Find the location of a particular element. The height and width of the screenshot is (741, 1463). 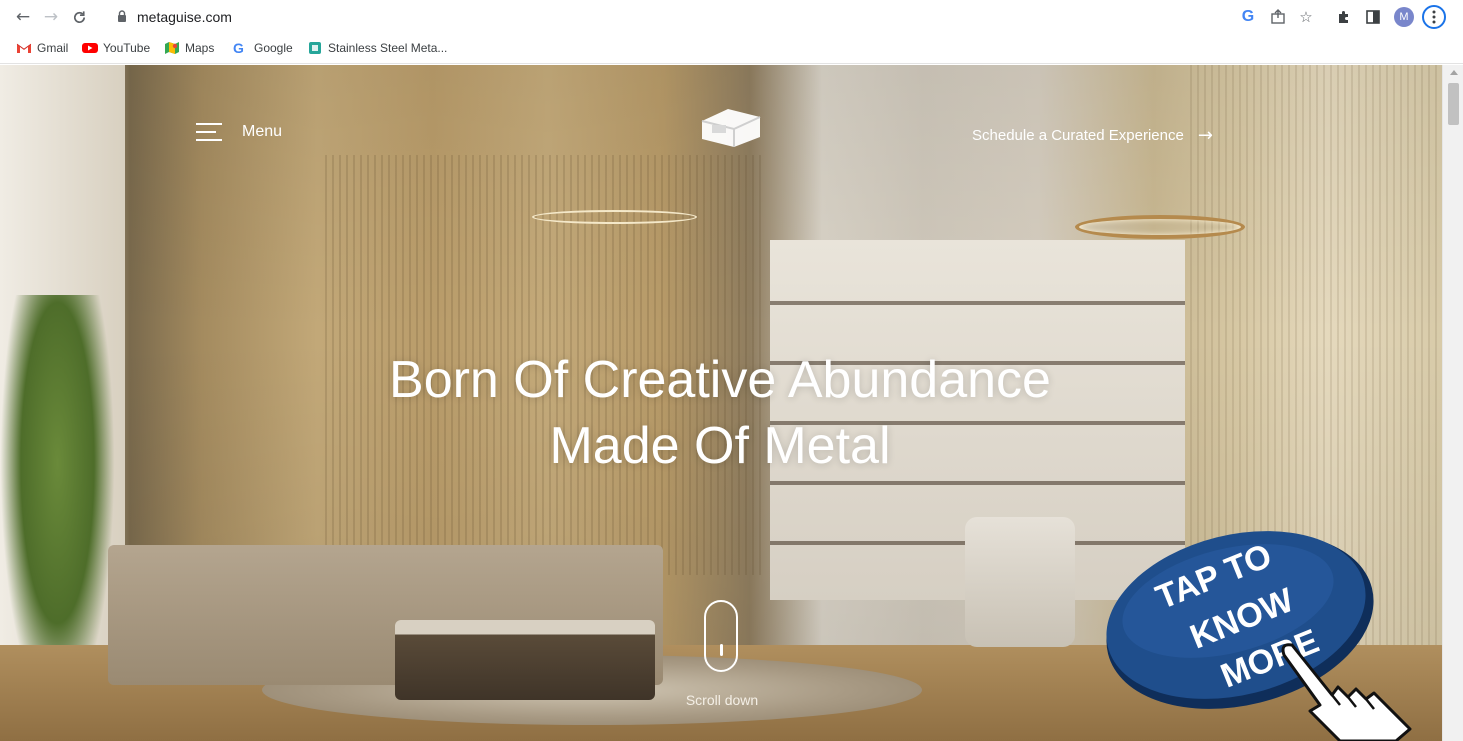

scroll-up-arrow-icon is located at coordinates (1454, 72).